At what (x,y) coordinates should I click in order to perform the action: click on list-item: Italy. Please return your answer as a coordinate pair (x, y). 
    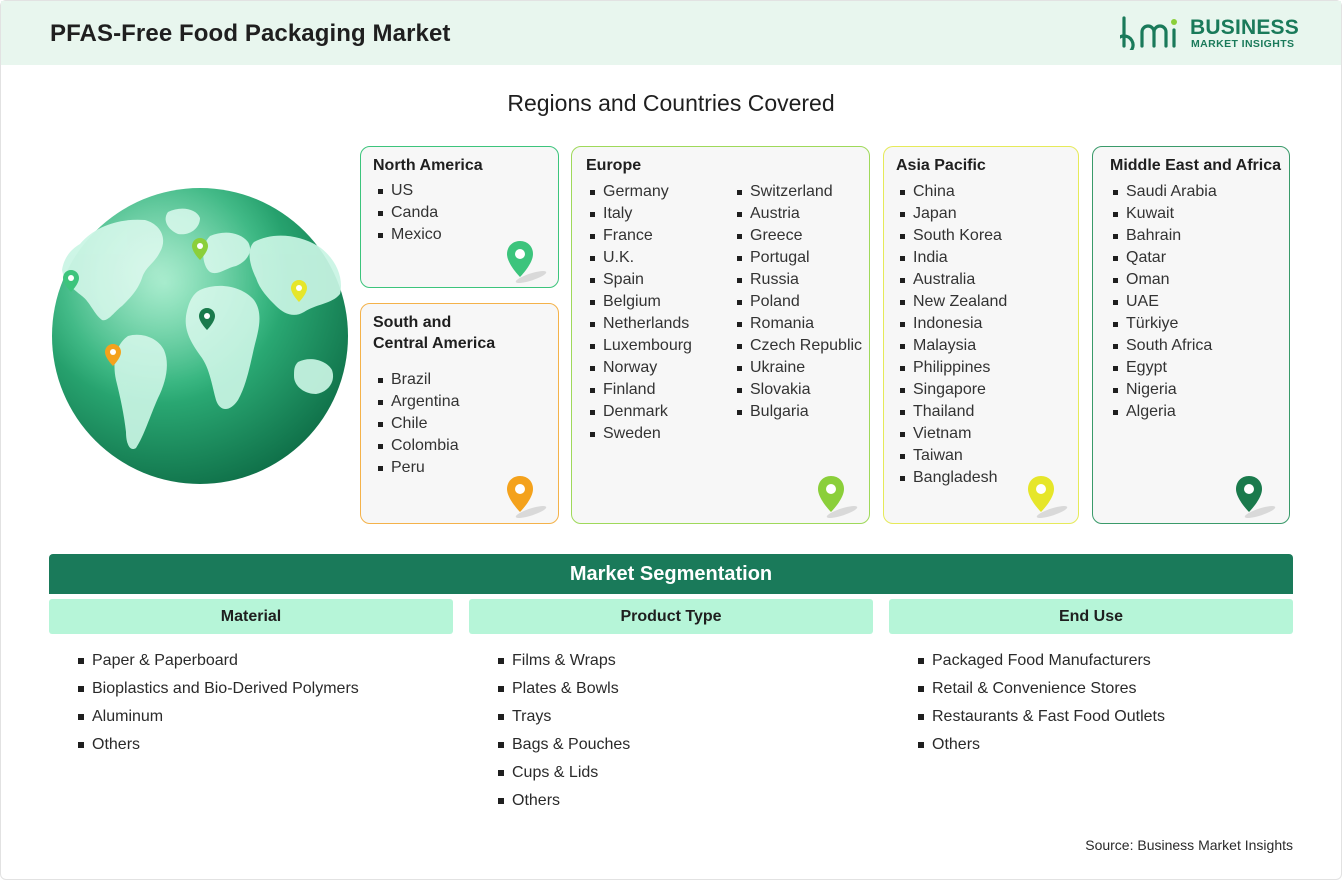
    Looking at the image, I should click on (639, 214).